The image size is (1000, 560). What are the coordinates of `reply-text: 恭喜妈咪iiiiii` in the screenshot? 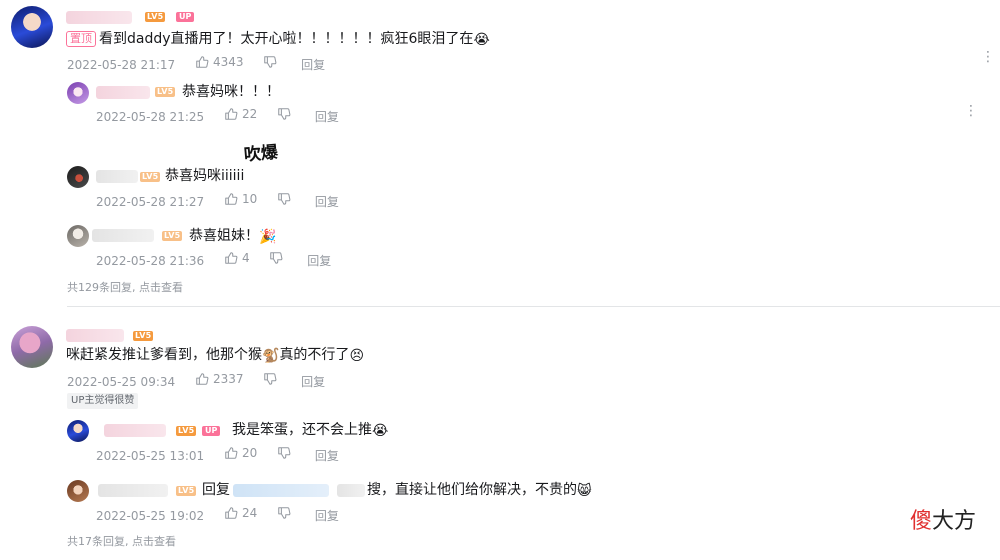 It's located at (205, 176).